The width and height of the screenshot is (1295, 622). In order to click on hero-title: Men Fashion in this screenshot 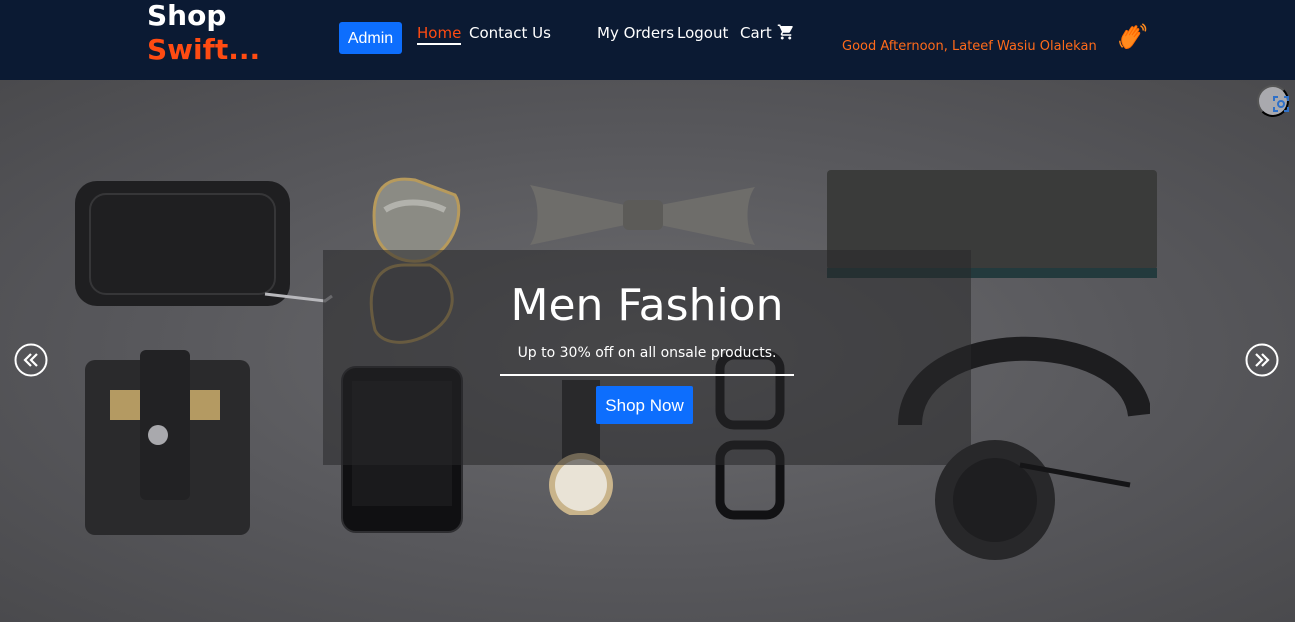, I will do `click(647, 305)`.